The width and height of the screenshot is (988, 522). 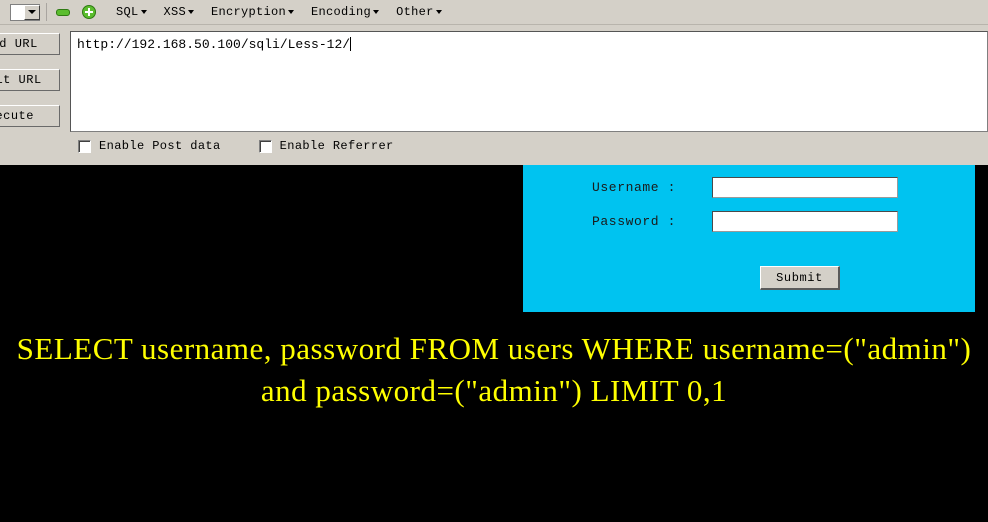 What do you see at coordinates (634, 187) in the screenshot?
I see `username-label: Username :` at bounding box center [634, 187].